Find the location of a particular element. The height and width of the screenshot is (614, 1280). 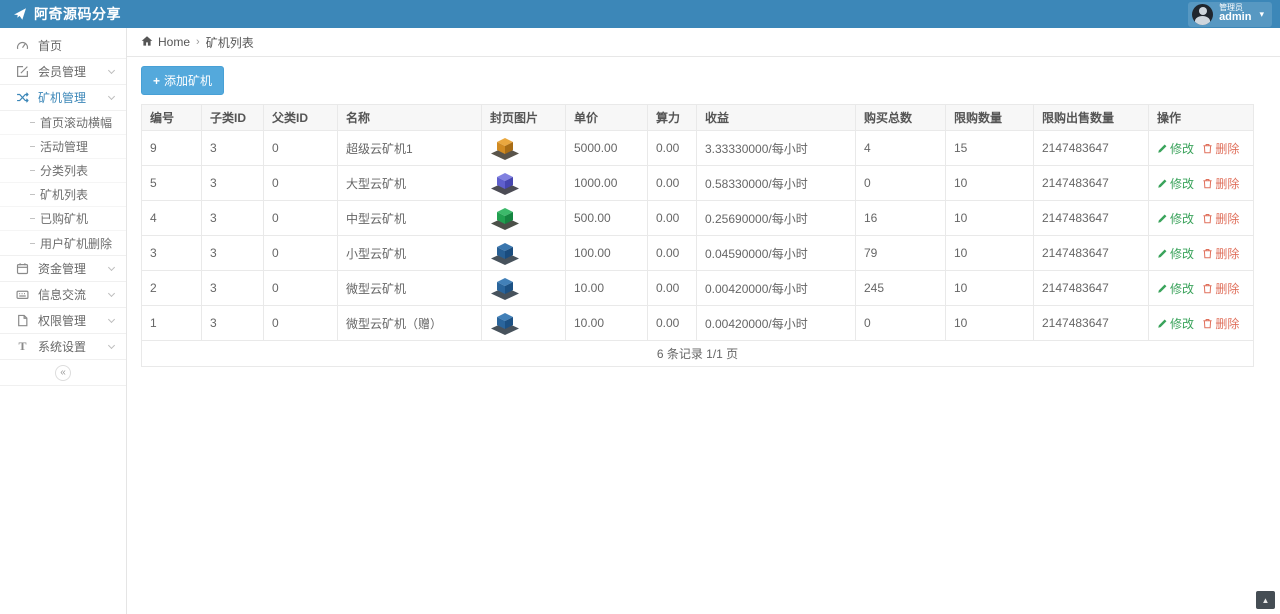

sidebar-collapse-button: « is located at coordinates (63, 372).